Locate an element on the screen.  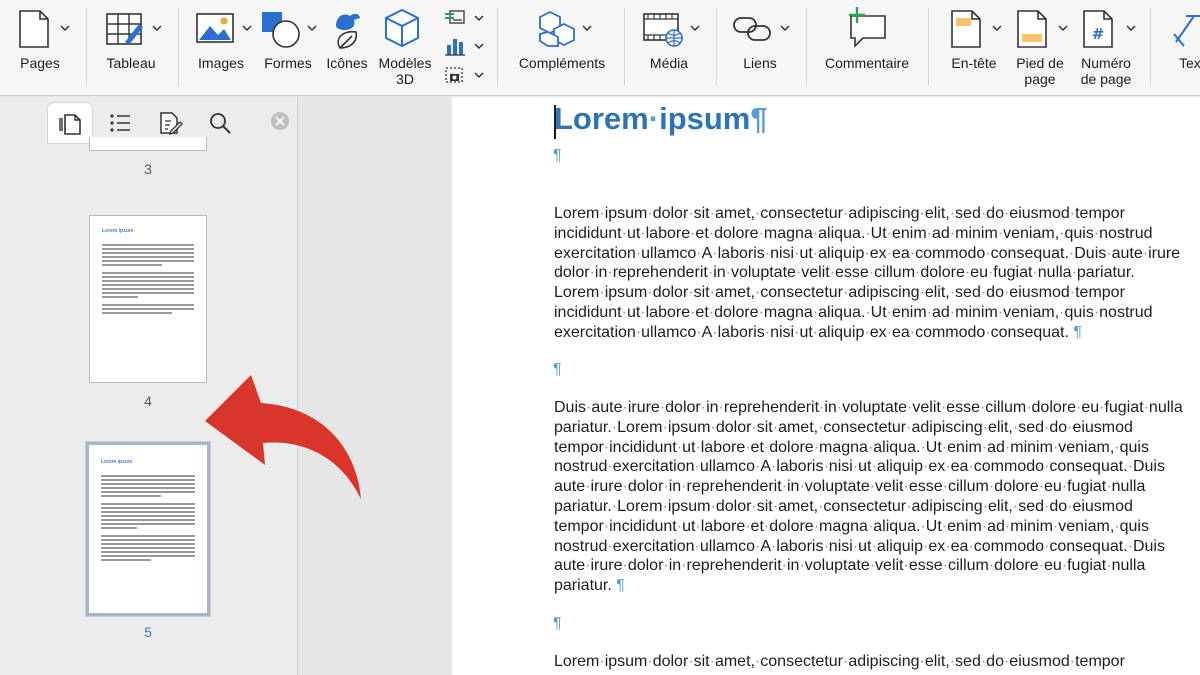
3d-models-button: Modèles 3D is located at coordinates (407, 47).